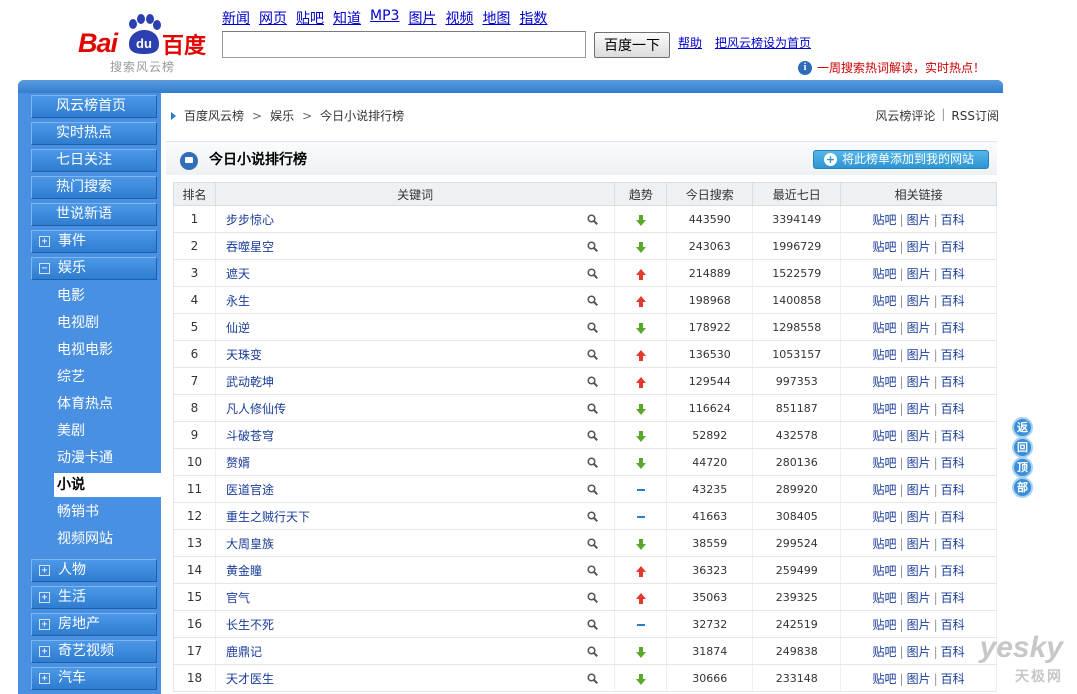 The width and height of the screenshot is (1077, 694). I want to click on nav-zhidao: 知道, so click(347, 18).